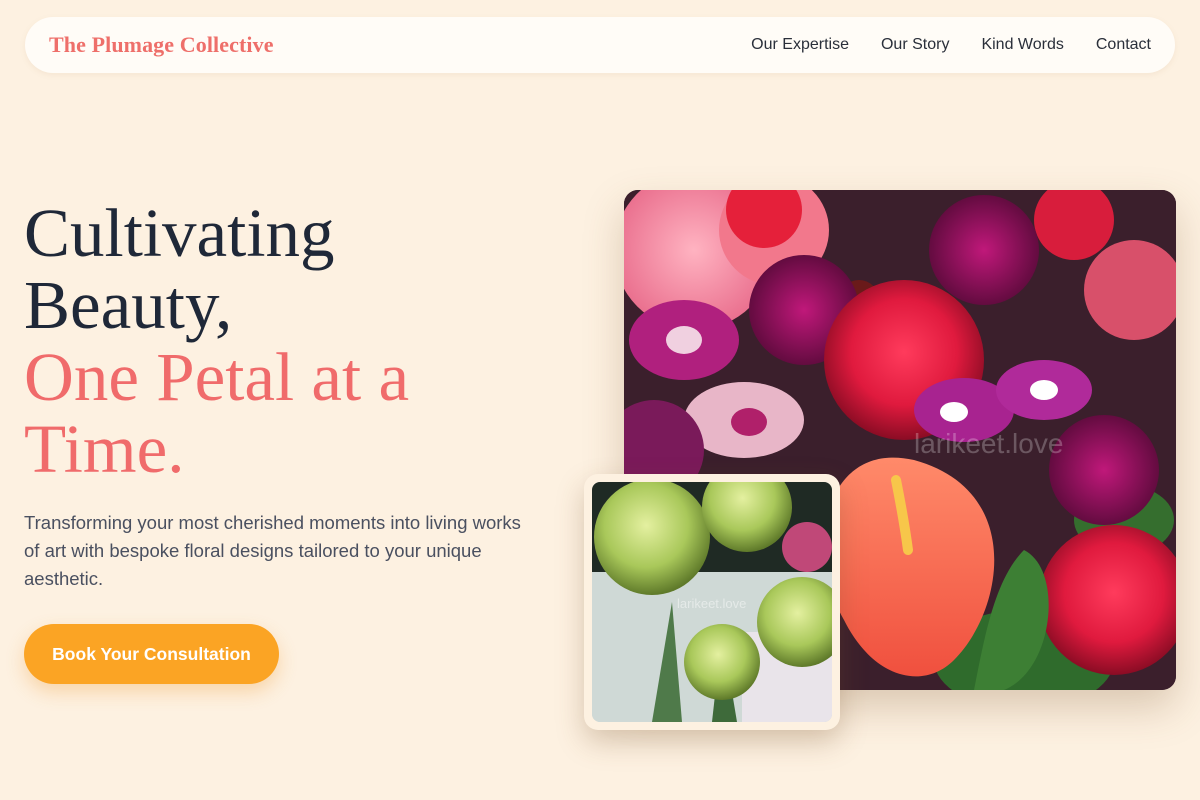 The height and width of the screenshot is (800, 1200). What do you see at coordinates (800, 45) in the screenshot?
I see `nav-link-our-expertise: Our Expertise` at bounding box center [800, 45].